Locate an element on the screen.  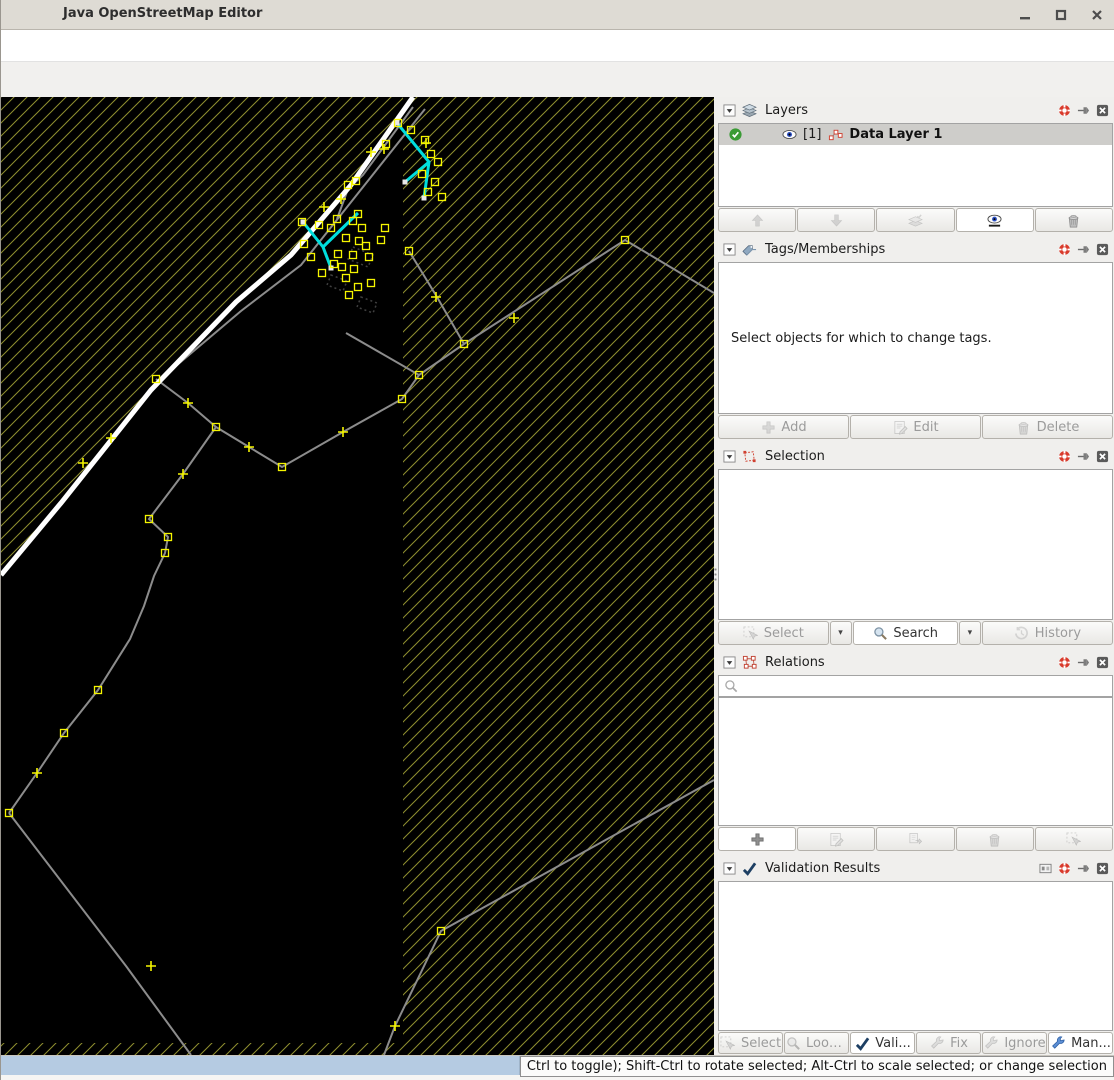
relation-search-field is located at coordinates (915, 686).